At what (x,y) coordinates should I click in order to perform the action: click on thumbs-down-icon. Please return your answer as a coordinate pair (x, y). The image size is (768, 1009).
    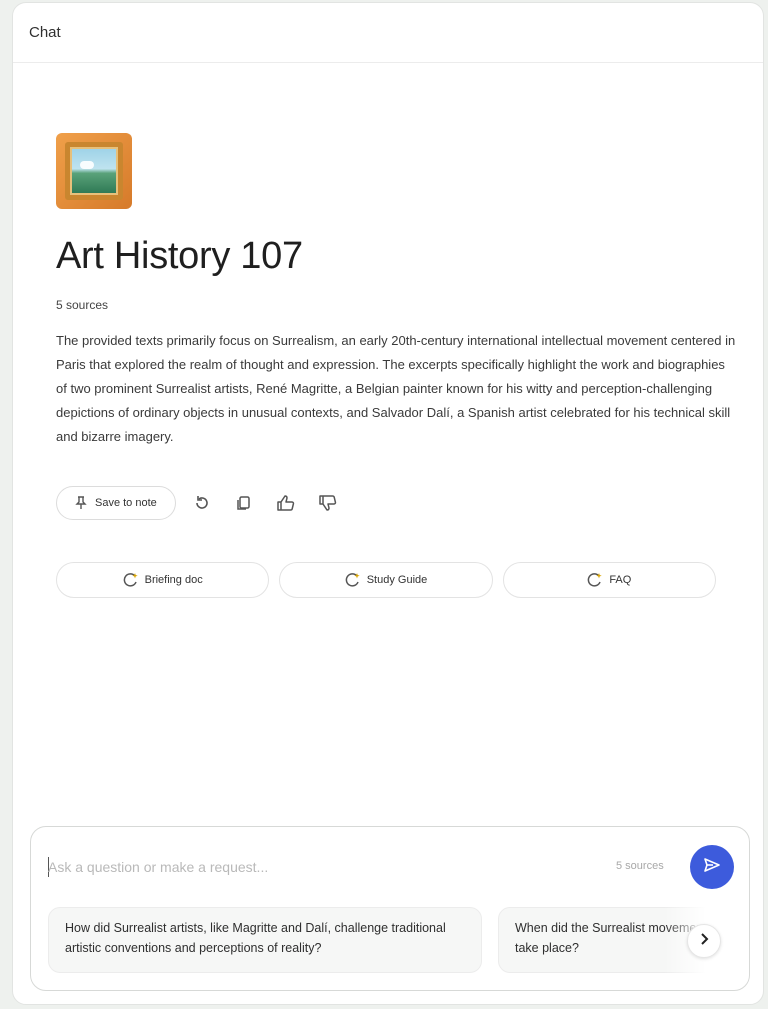
    Looking at the image, I should click on (328, 503).